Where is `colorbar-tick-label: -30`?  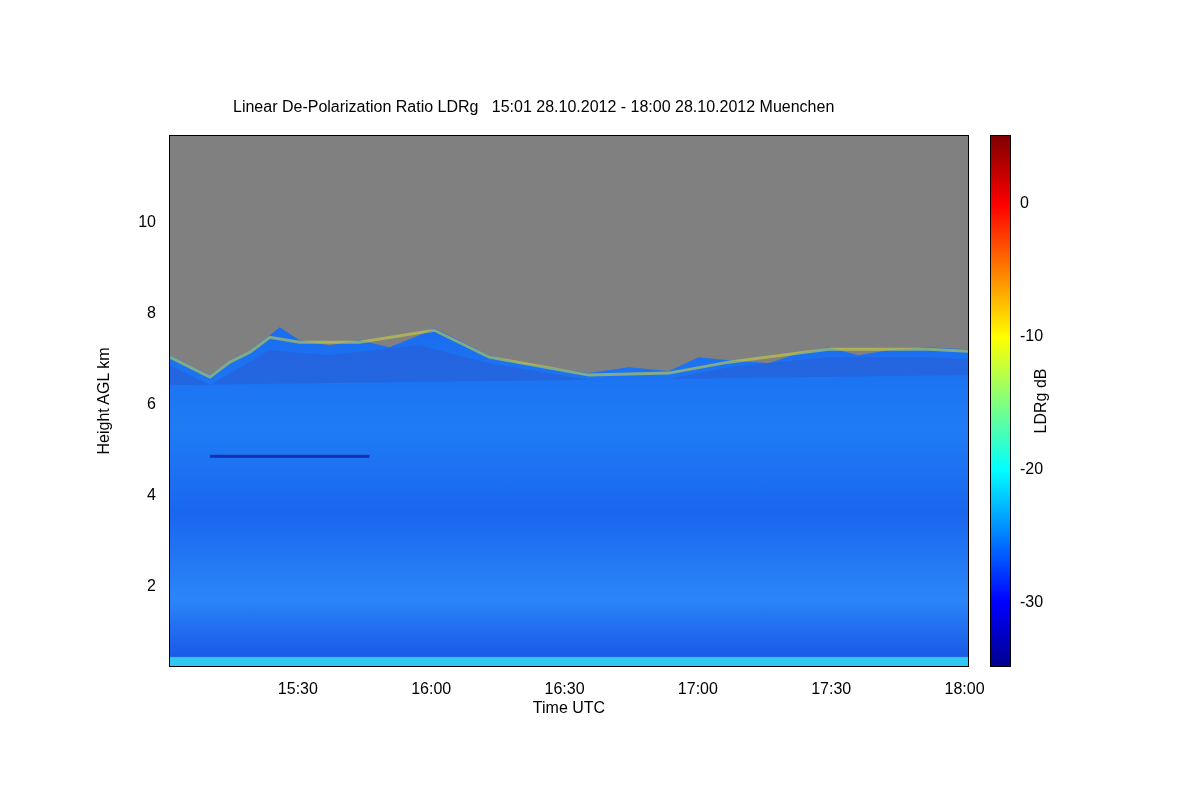 colorbar-tick-label: -30 is located at coordinates (1032, 601).